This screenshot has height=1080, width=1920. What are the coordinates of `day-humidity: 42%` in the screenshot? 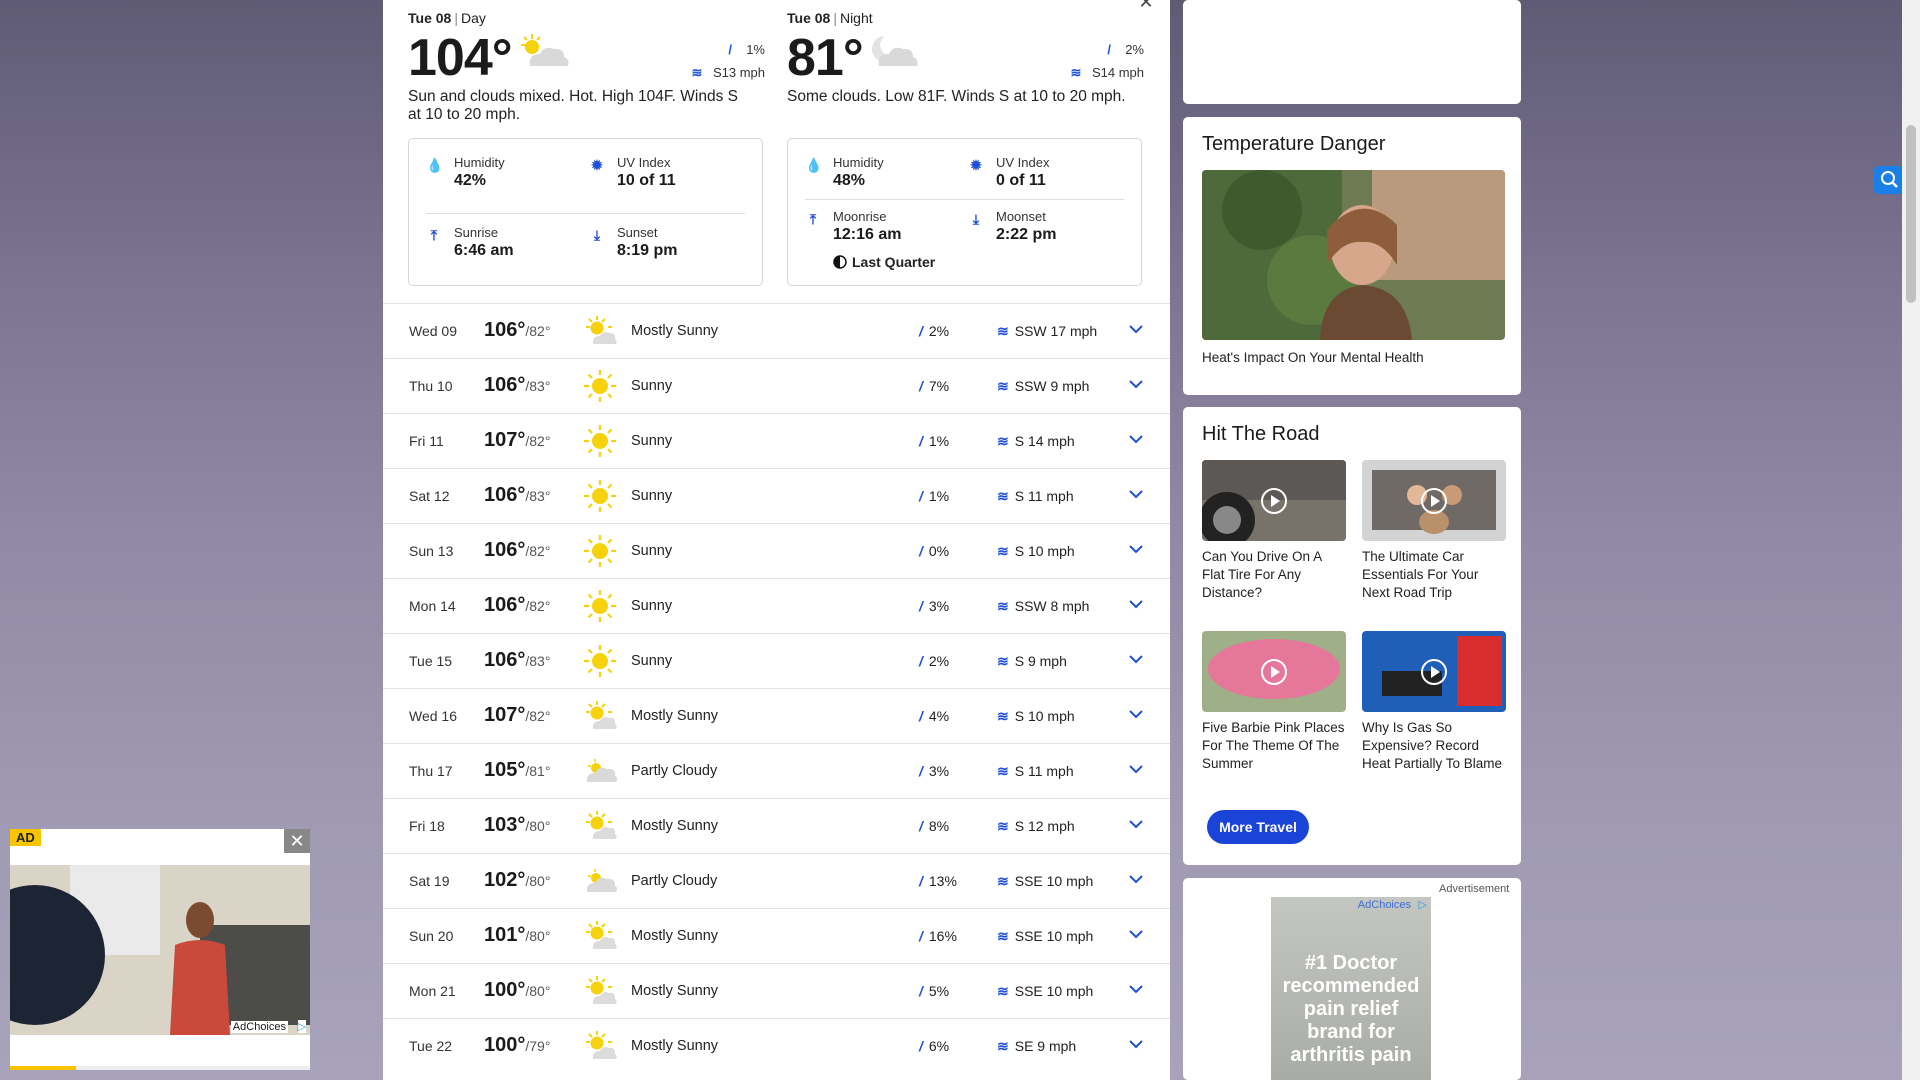 It's located at (470, 180).